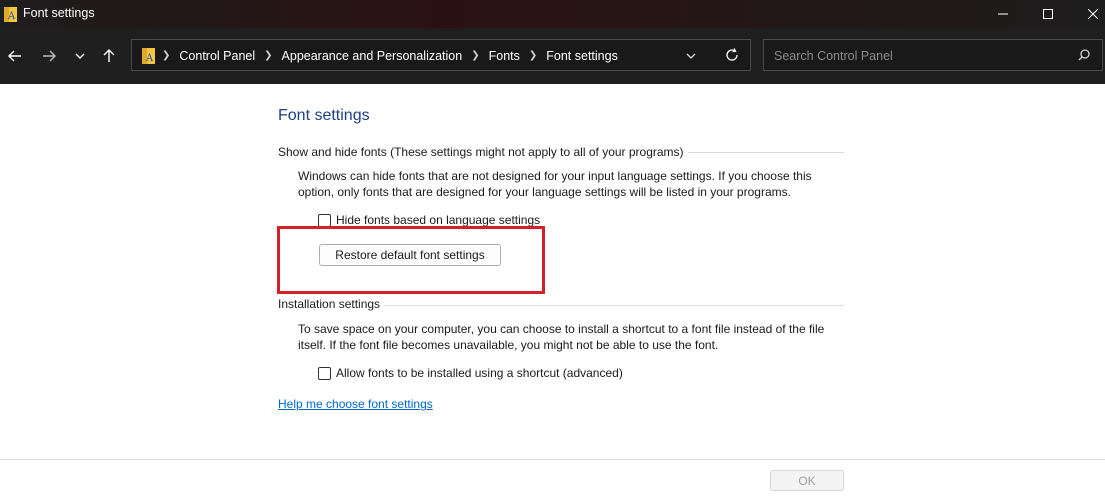  I want to click on folder-location-icon: A, so click(149, 55).